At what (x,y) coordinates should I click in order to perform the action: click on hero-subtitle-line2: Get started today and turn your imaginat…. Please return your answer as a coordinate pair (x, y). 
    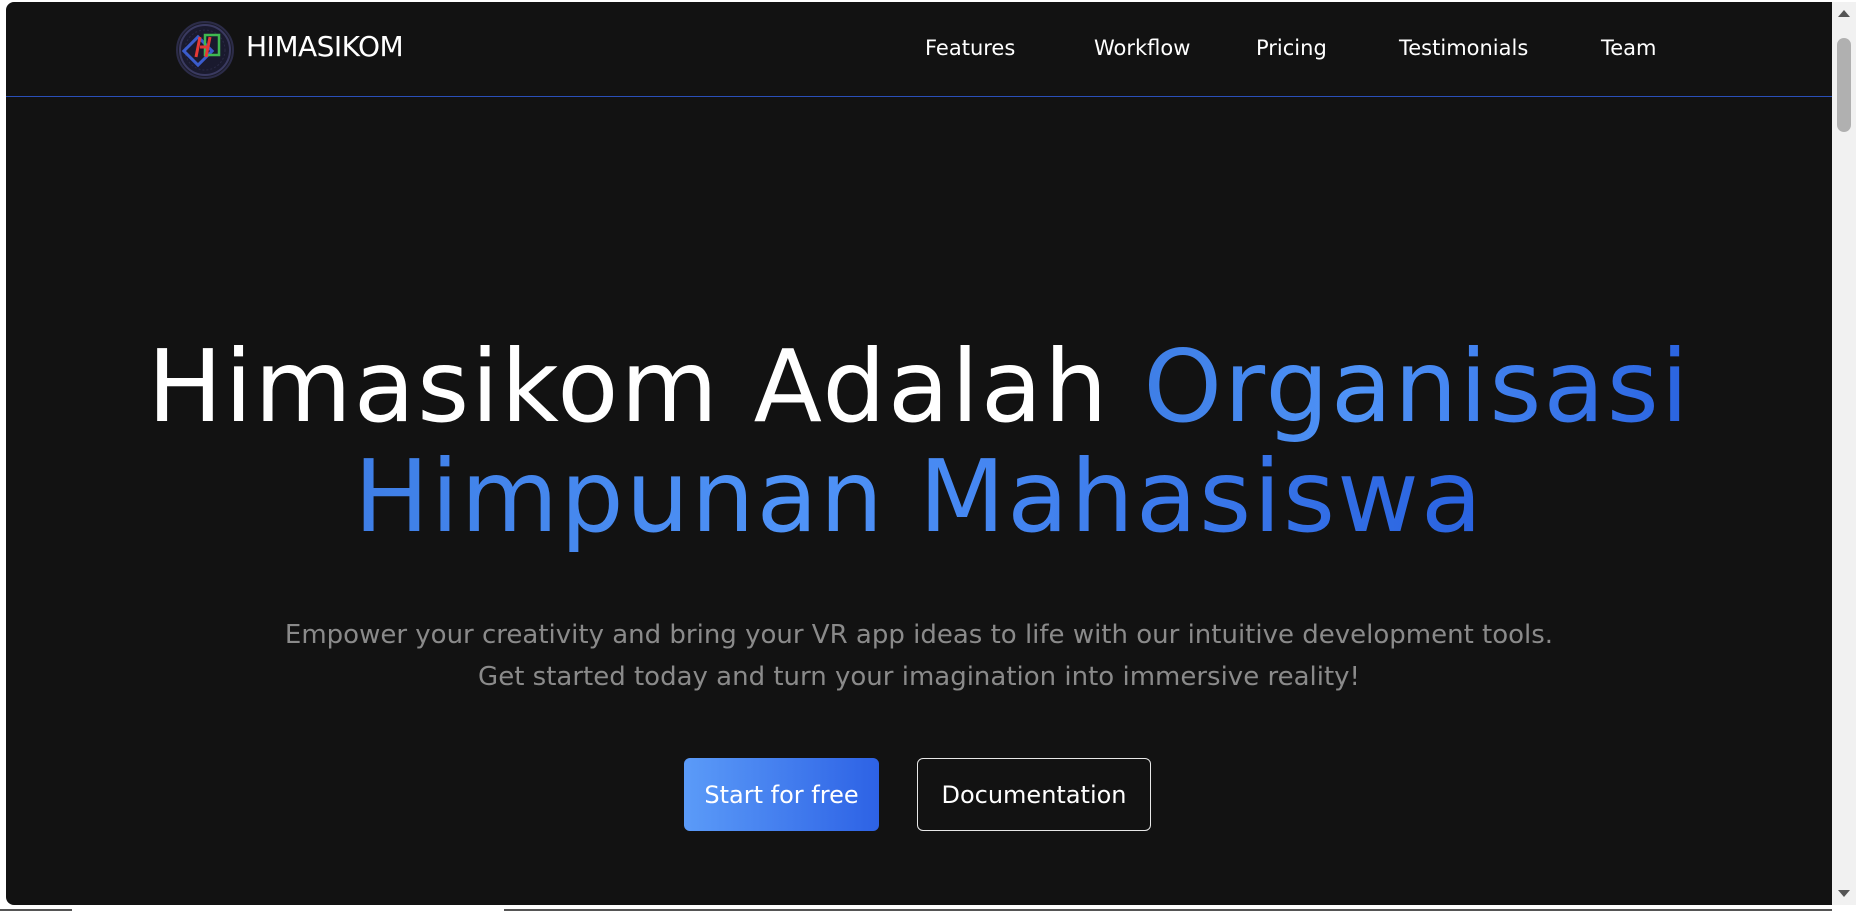
    Looking at the image, I should click on (919, 677).